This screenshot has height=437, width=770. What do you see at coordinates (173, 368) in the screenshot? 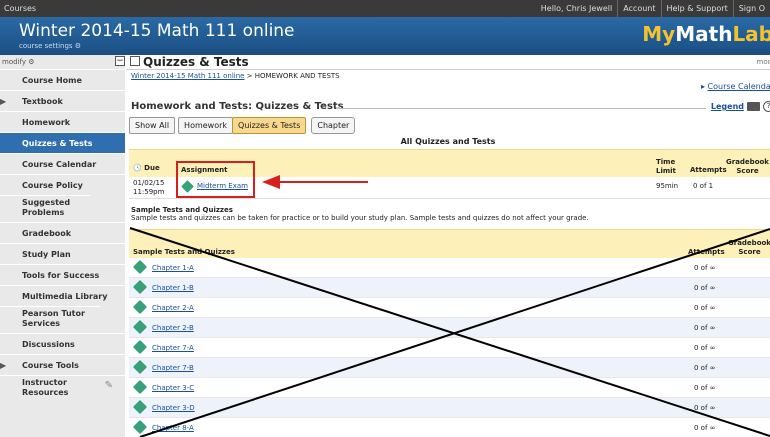
I see `sample-link: Chapter 7-B` at bounding box center [173, 368].